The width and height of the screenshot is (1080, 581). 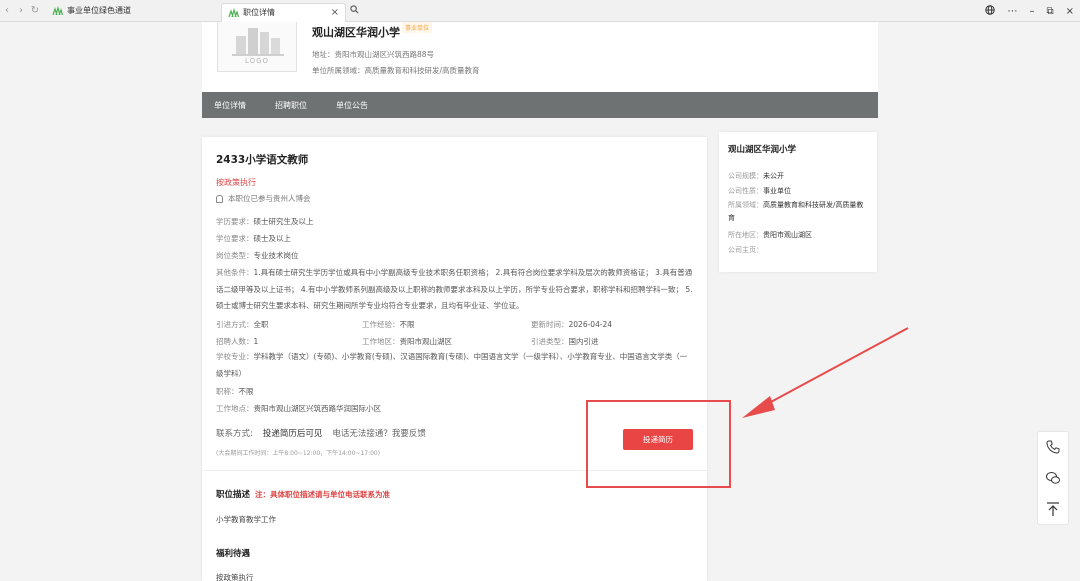 What do you see at coordinates (770, 235) in the screenshot?
I see `company-area: 所在地区：贵阳市观山湖区` at bounding box center [770, 235].